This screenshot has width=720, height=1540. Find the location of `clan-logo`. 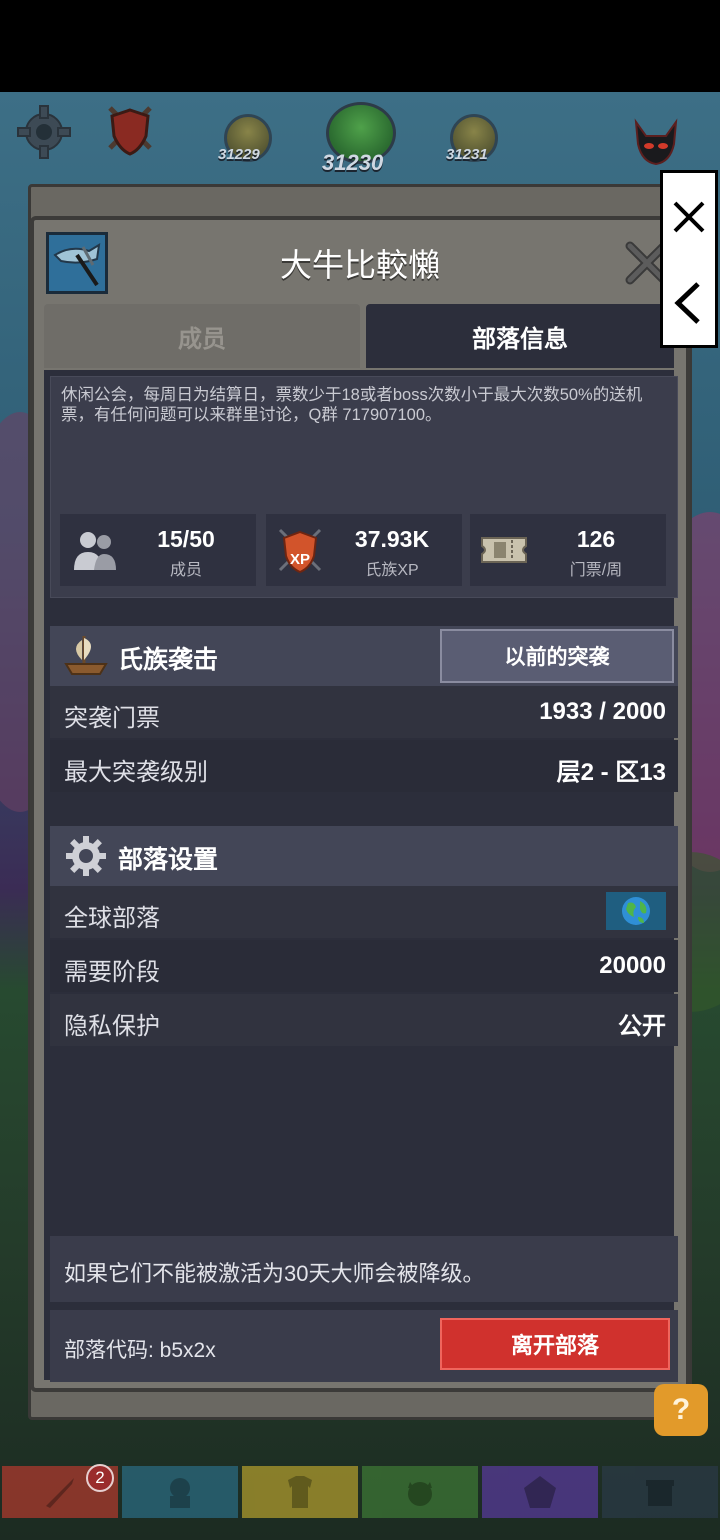

clan-logo is located at coordinates (77, 263).